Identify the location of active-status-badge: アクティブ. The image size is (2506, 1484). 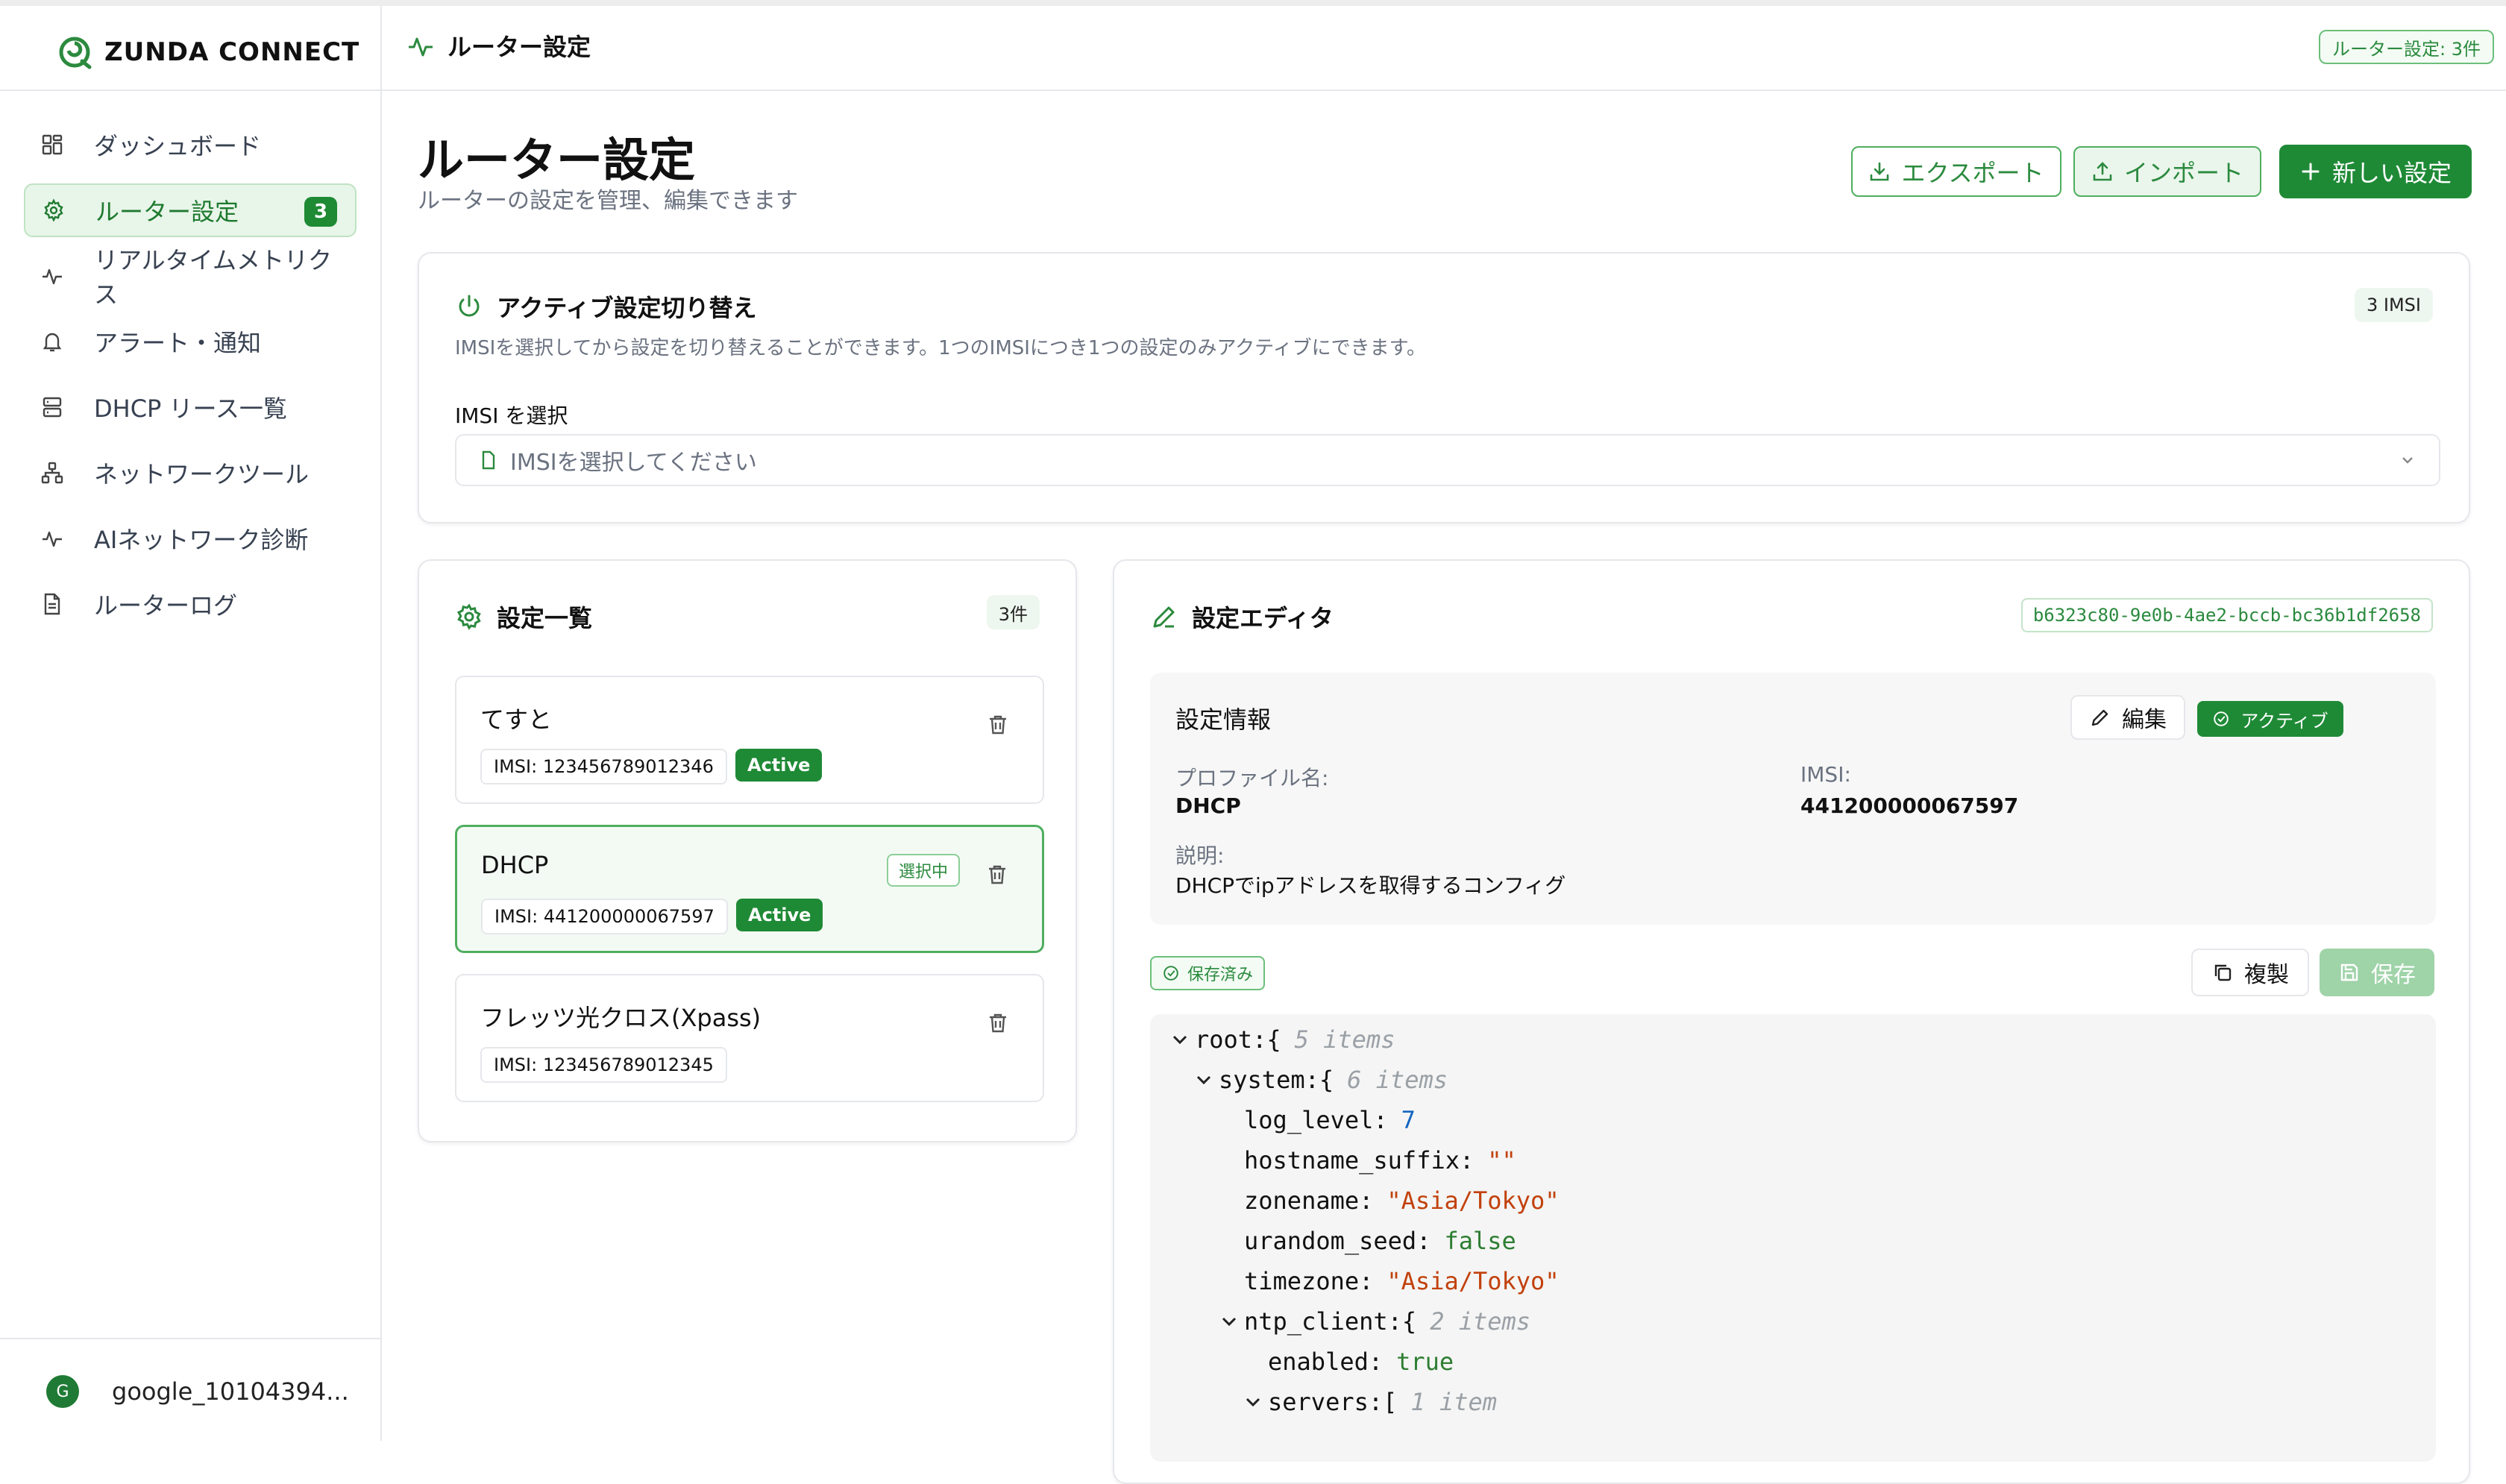
(2270, 719).